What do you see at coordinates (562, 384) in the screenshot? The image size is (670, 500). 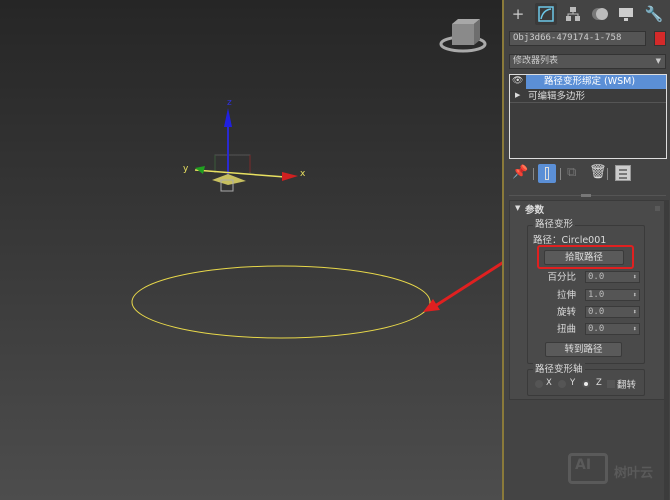 I see `axis-y-radio` at bounding box center [562, 384].